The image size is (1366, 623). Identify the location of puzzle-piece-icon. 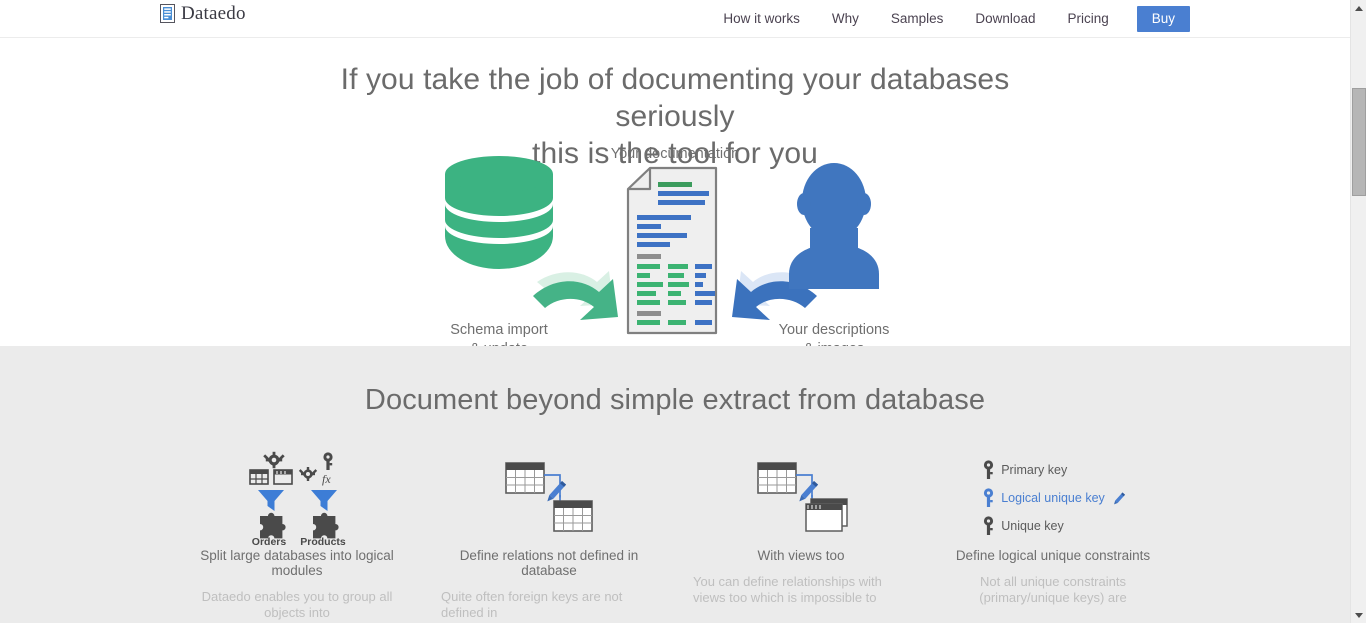
(273, 525).